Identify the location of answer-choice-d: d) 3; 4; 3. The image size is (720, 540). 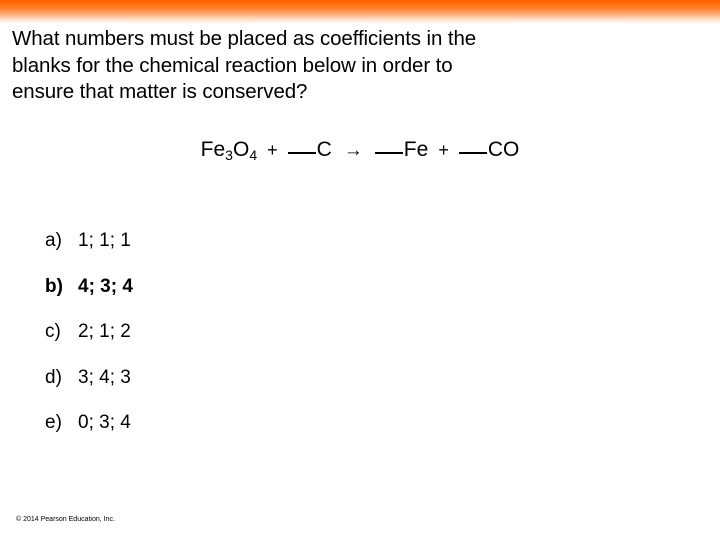
(89, 390).